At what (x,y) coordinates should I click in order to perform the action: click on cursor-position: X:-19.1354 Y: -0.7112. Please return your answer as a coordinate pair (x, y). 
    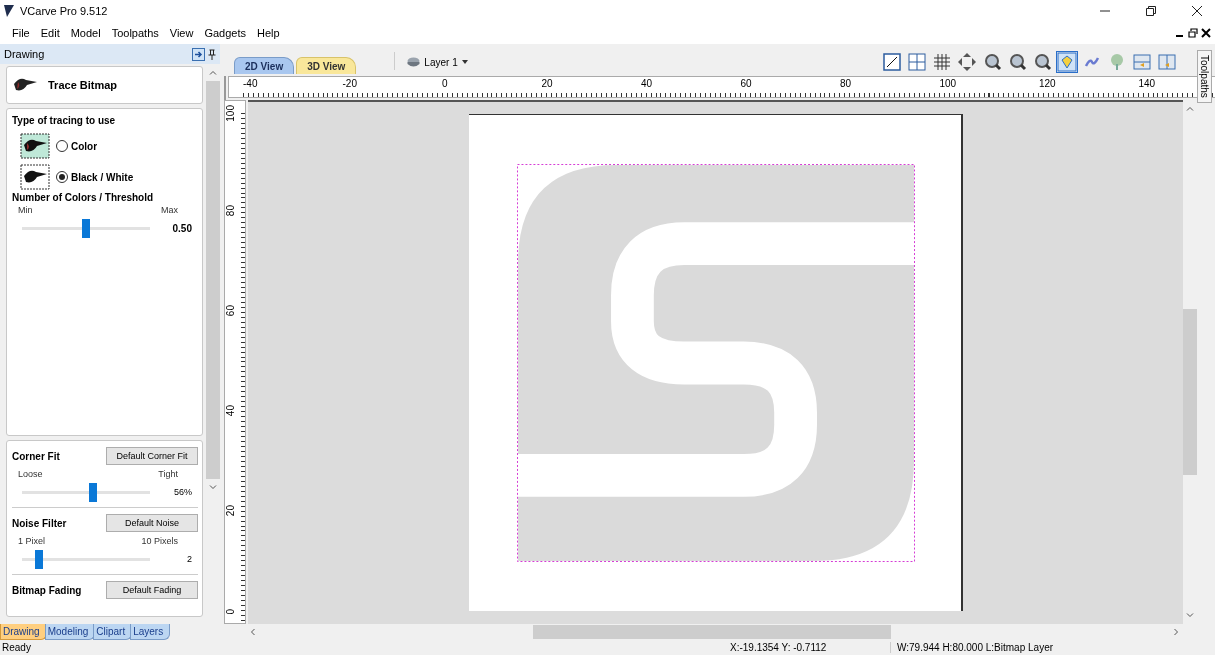
    Looking at the image, I should click on (779, 647).